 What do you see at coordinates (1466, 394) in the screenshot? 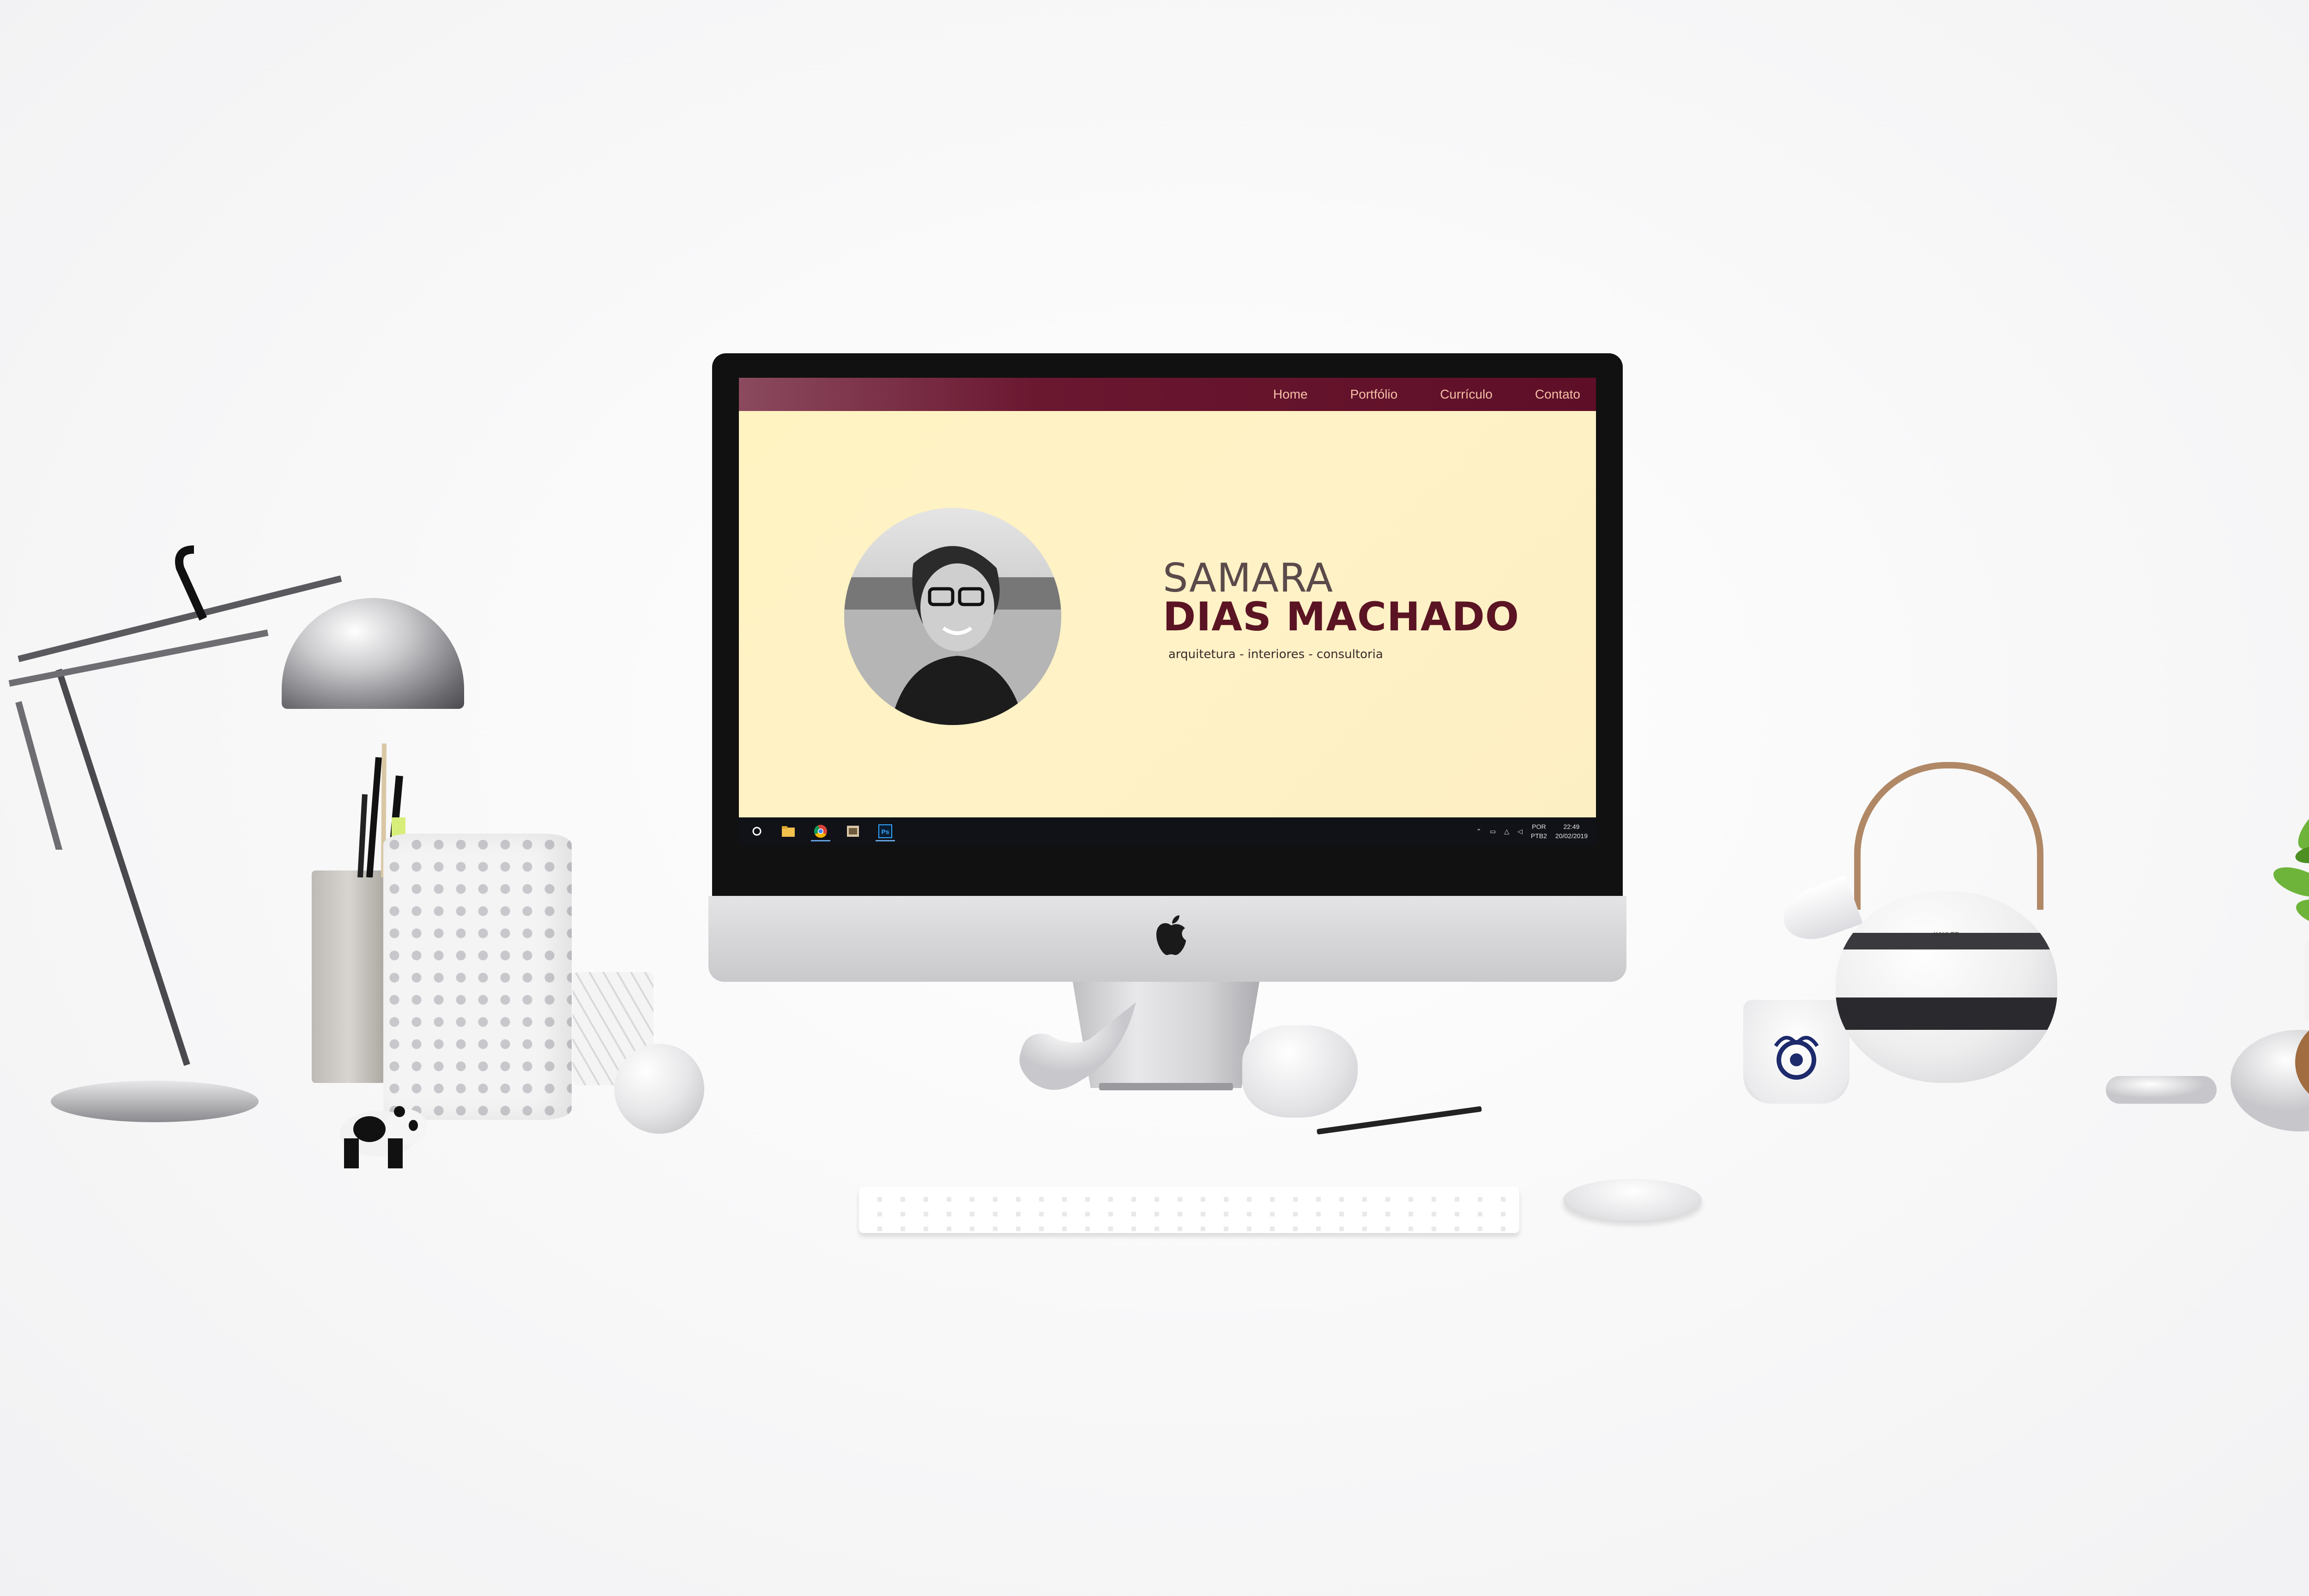
I see `nav-curriculo: Currículo` at bounding box center [1466, 394].